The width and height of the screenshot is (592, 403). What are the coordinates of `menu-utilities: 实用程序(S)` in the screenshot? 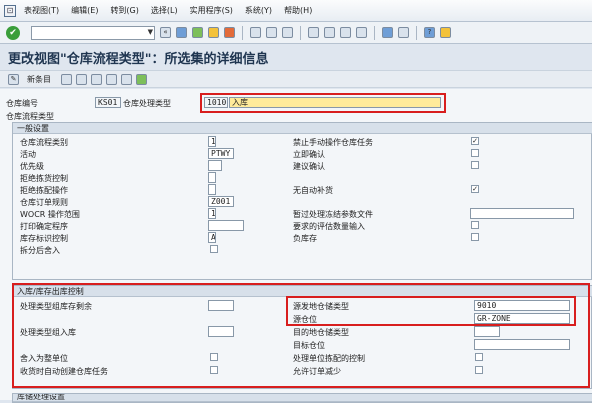 It's located at (211, 10).